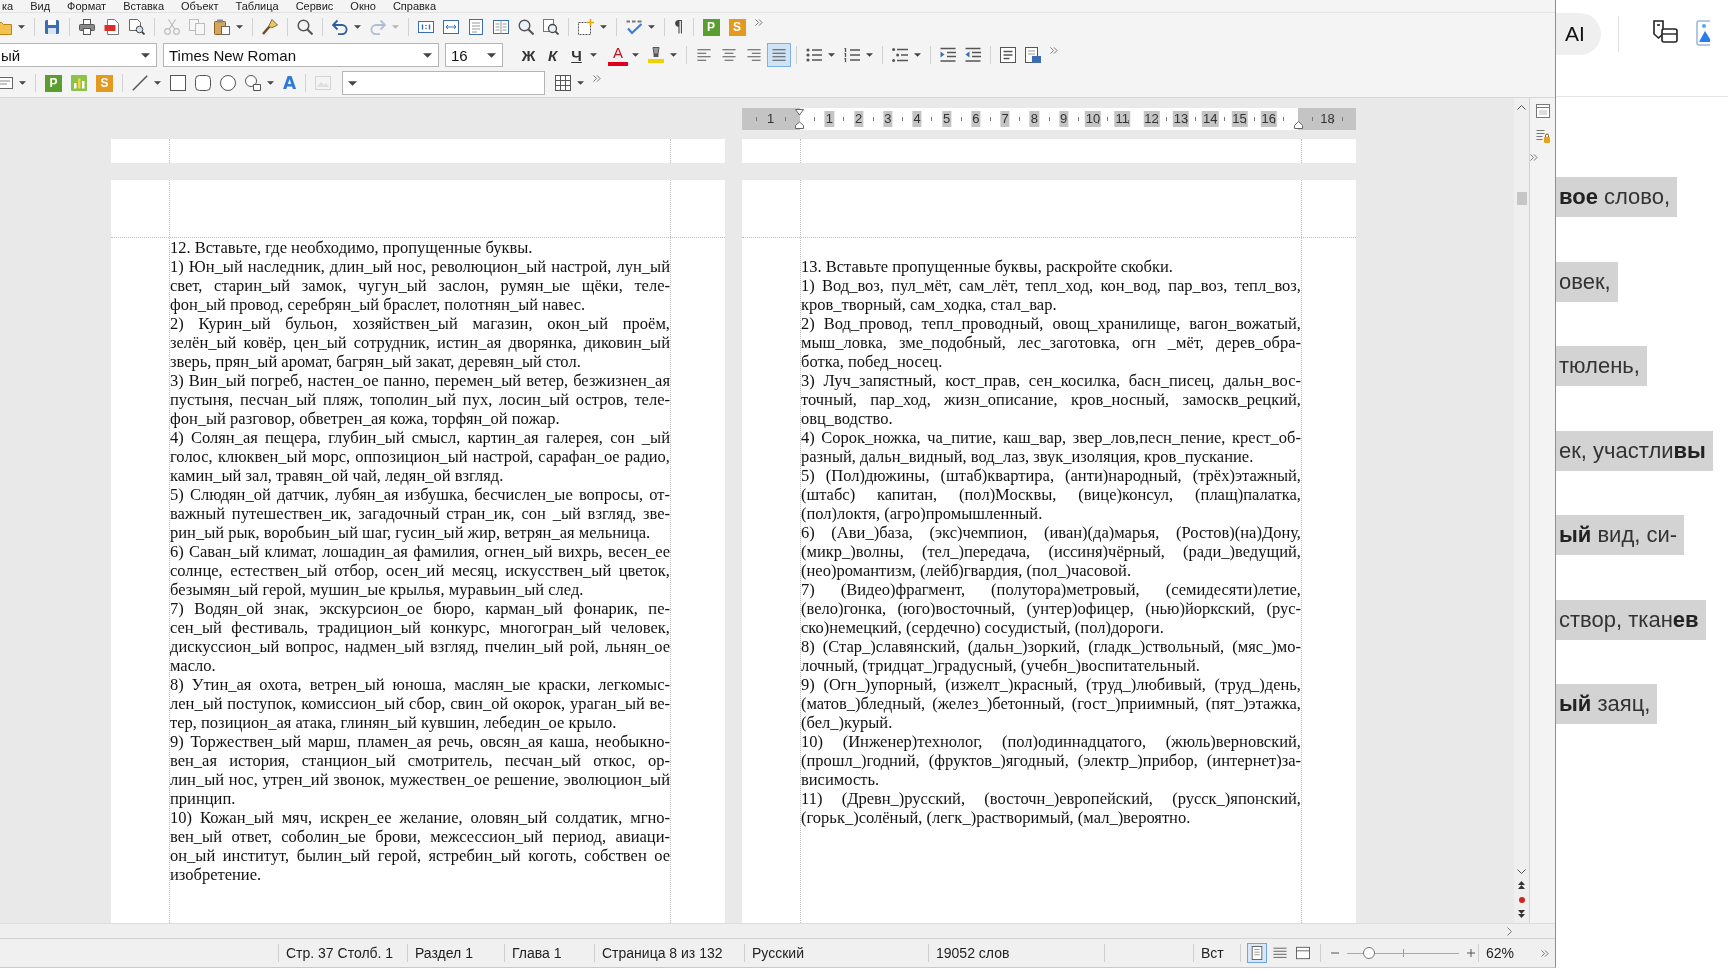 Image resolution: width=1728 pixels, height=972 pixels. I want to click on menu-item: Справка, so click(414, 6).